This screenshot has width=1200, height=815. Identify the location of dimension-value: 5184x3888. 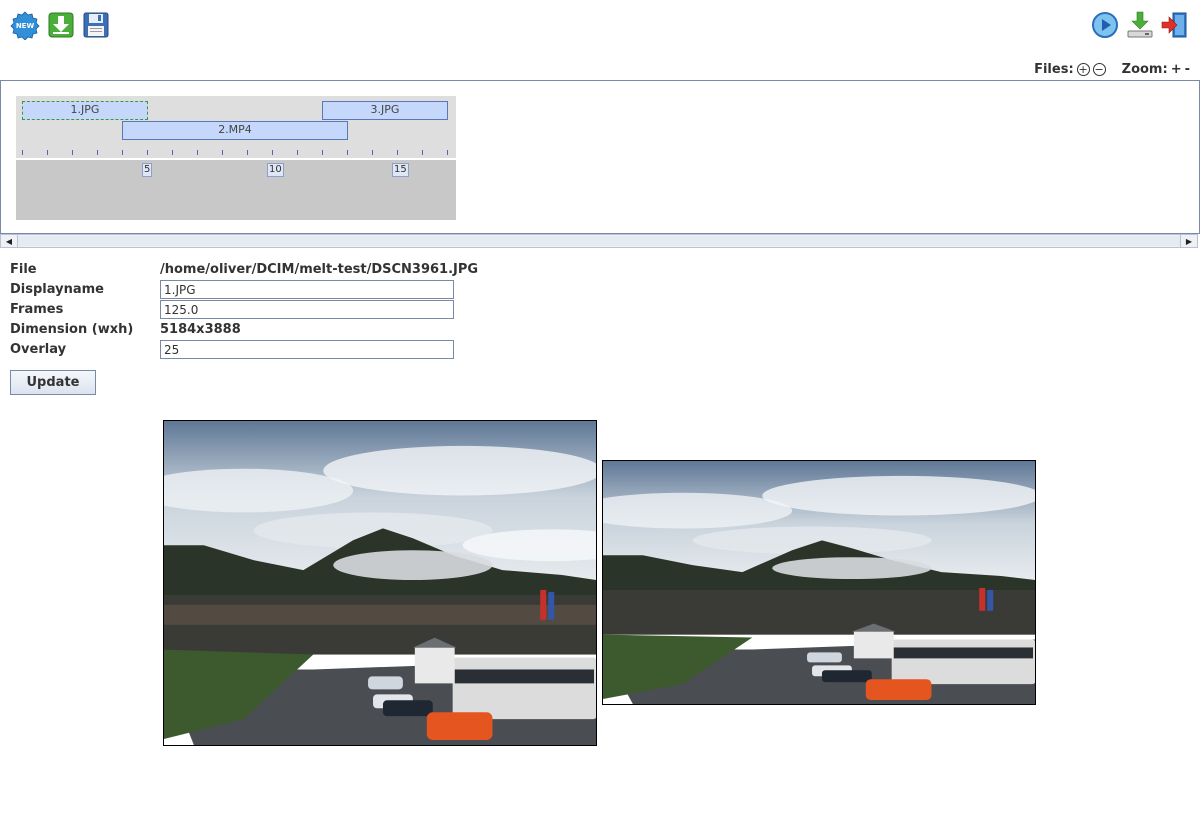
(200, 329).